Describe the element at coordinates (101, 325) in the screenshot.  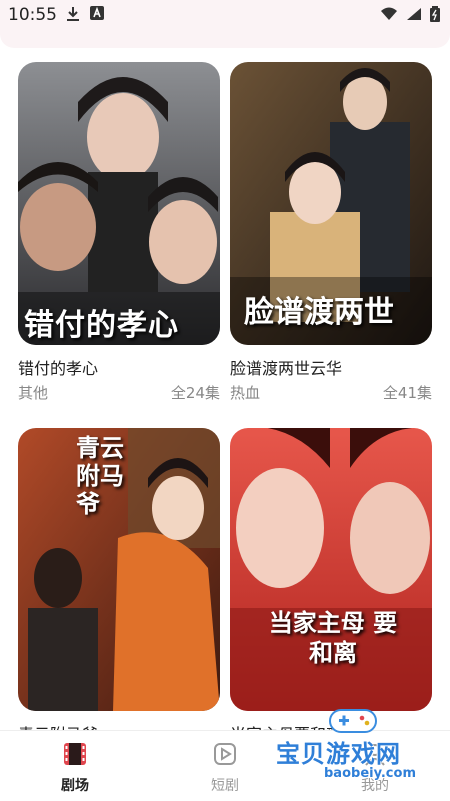
I see `poster-overlay-text: 错付的孝心` at that location.